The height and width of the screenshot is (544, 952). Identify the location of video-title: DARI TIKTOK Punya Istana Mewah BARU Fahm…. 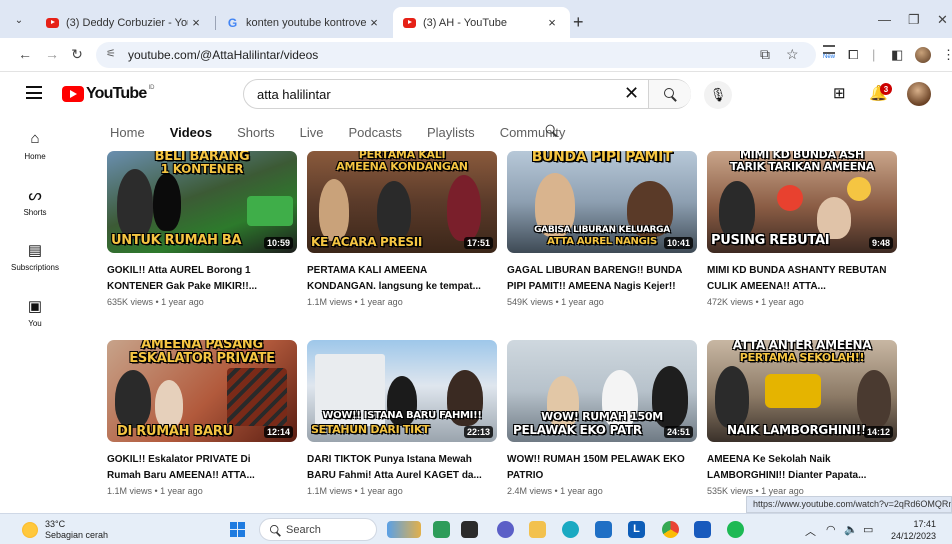
(397, 468).